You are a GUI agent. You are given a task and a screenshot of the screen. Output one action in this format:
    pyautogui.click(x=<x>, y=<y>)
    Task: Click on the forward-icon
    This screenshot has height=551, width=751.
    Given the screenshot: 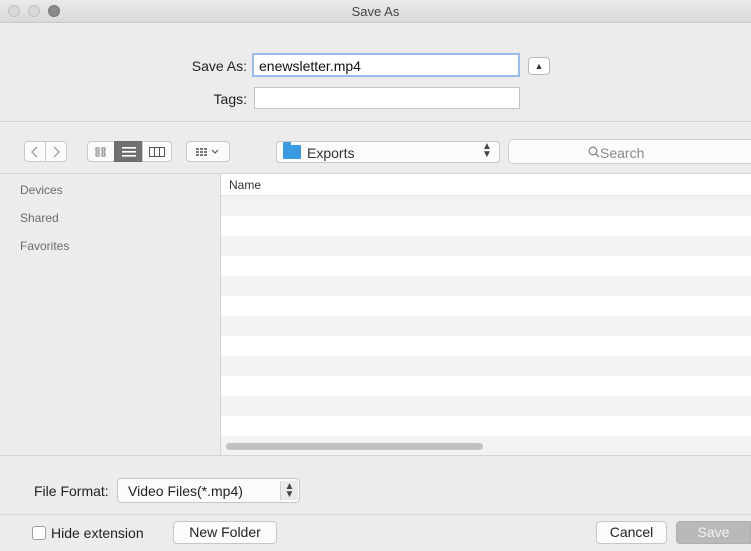 What is the action you would take?
    pyautogui.click(x=56, y=151)
    